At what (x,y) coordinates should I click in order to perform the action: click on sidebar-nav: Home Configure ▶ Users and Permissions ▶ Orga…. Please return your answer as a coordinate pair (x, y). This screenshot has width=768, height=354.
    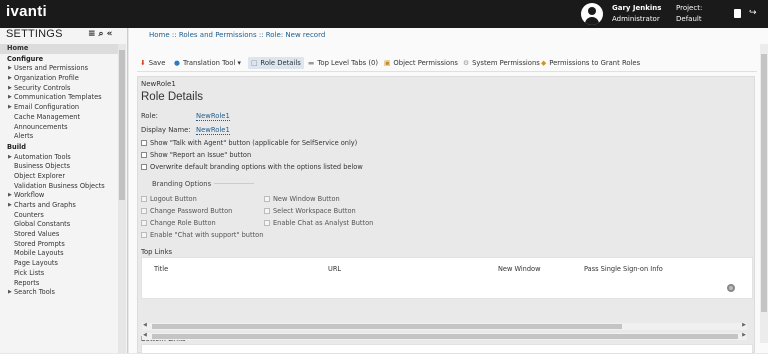
    Looking at the image, I should click on (59, 171).